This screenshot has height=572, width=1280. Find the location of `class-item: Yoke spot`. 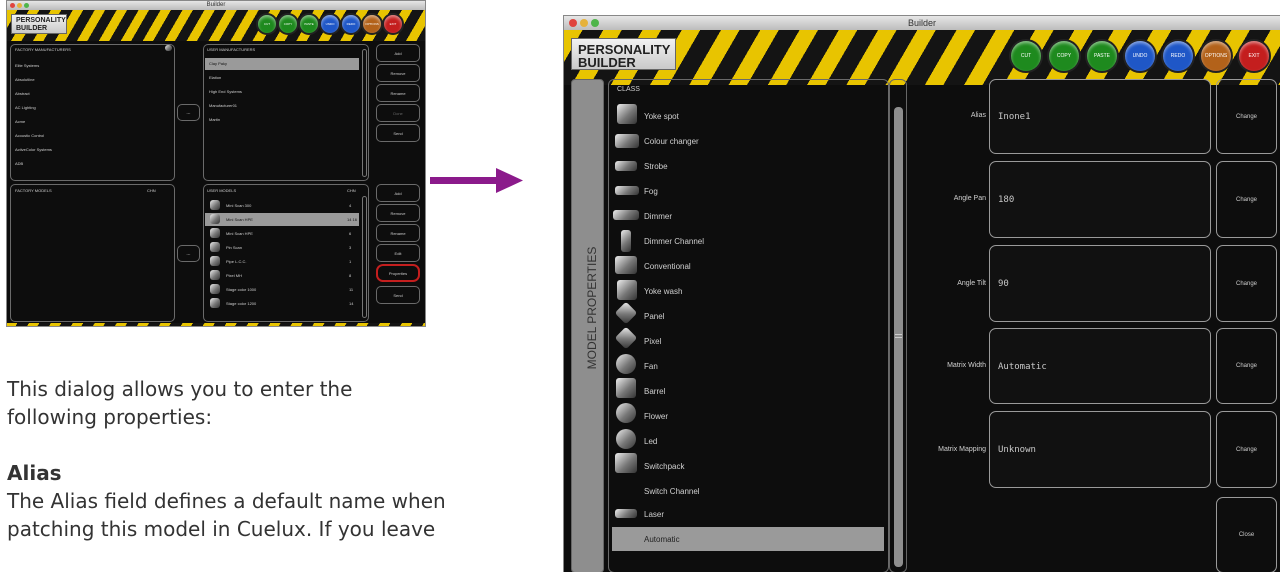

class-item: Yoke spot is located at coordinates (661, 116).